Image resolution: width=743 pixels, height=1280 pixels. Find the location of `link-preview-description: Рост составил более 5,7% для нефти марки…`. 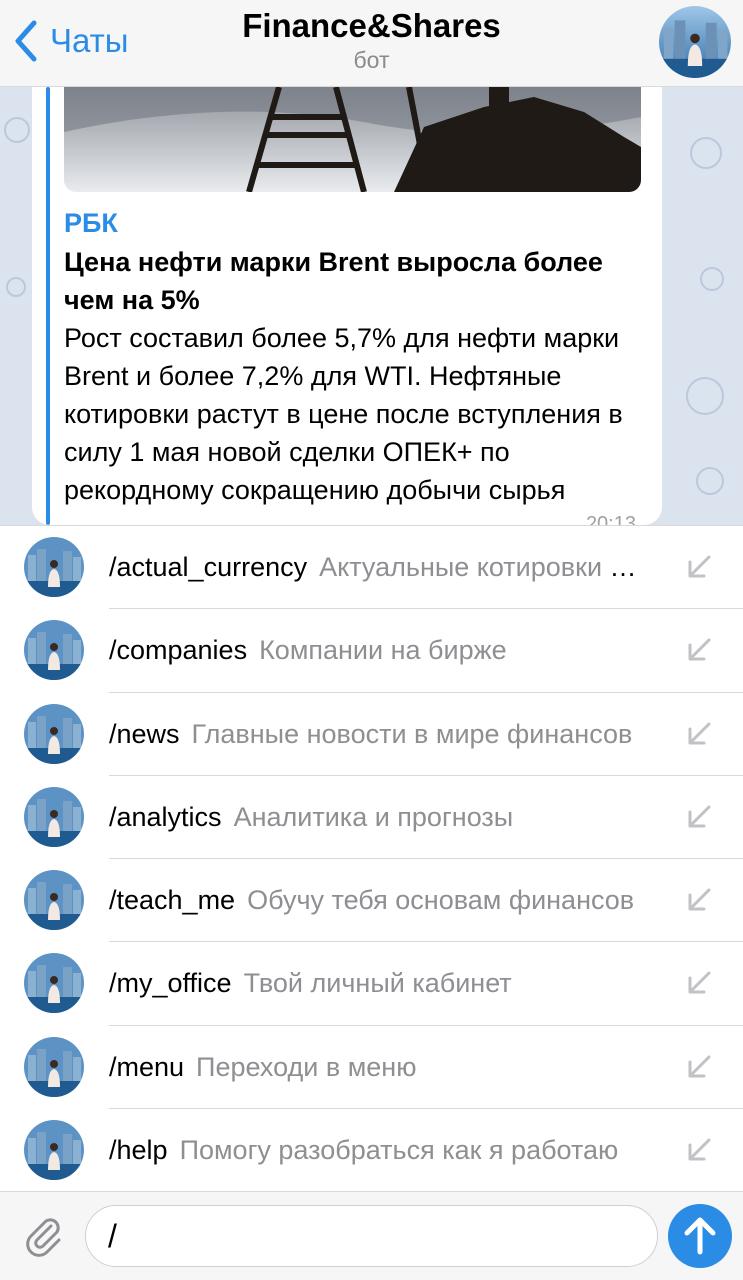

link-preview-description: Рост составил более 5,7% для нефти марки… is located at coordinates (343, 414).